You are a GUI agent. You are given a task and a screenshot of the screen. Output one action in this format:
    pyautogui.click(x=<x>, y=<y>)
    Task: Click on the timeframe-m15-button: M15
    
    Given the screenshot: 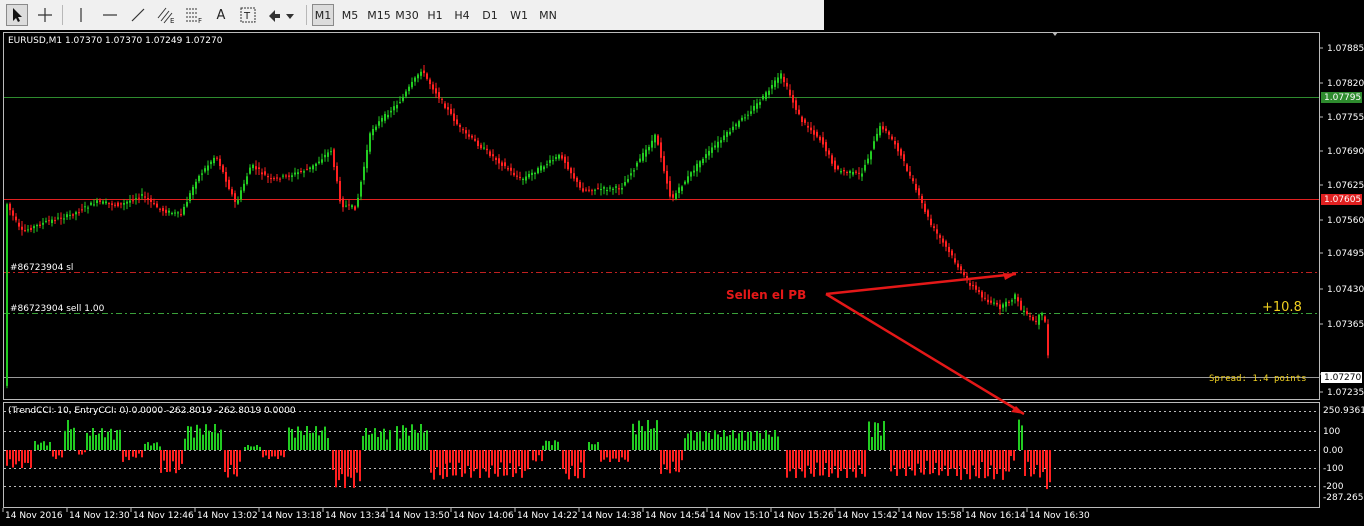 What is the action you would take?
    pyautogui.click(x=379, y=15)
    